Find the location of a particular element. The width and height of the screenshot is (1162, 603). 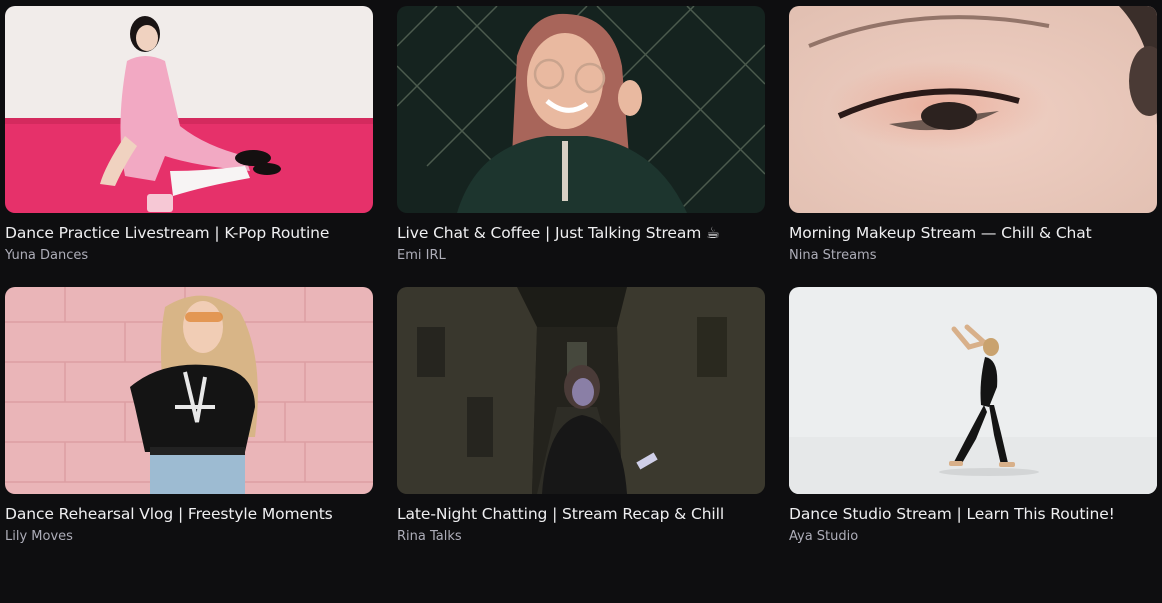

channel-name: Yuna Dances is located at coordinates (189, 256).